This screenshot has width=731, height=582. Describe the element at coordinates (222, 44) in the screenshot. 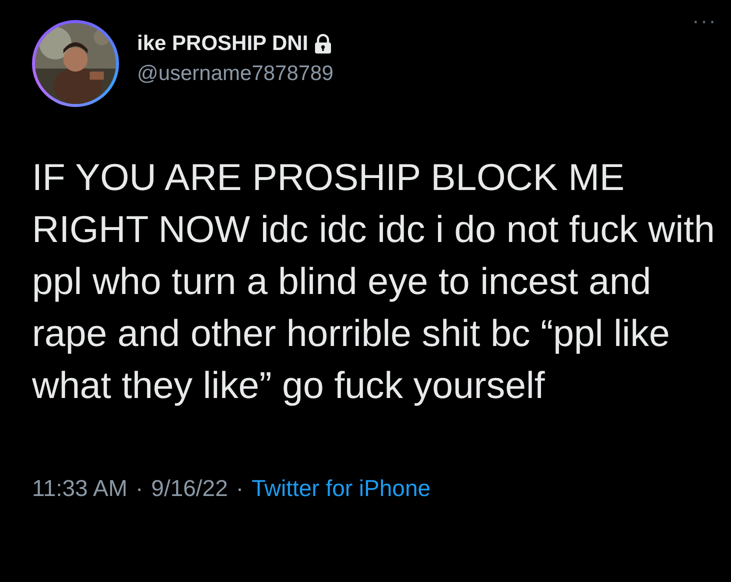

I see `display-name: ike PROSHIP DNI` at that location.